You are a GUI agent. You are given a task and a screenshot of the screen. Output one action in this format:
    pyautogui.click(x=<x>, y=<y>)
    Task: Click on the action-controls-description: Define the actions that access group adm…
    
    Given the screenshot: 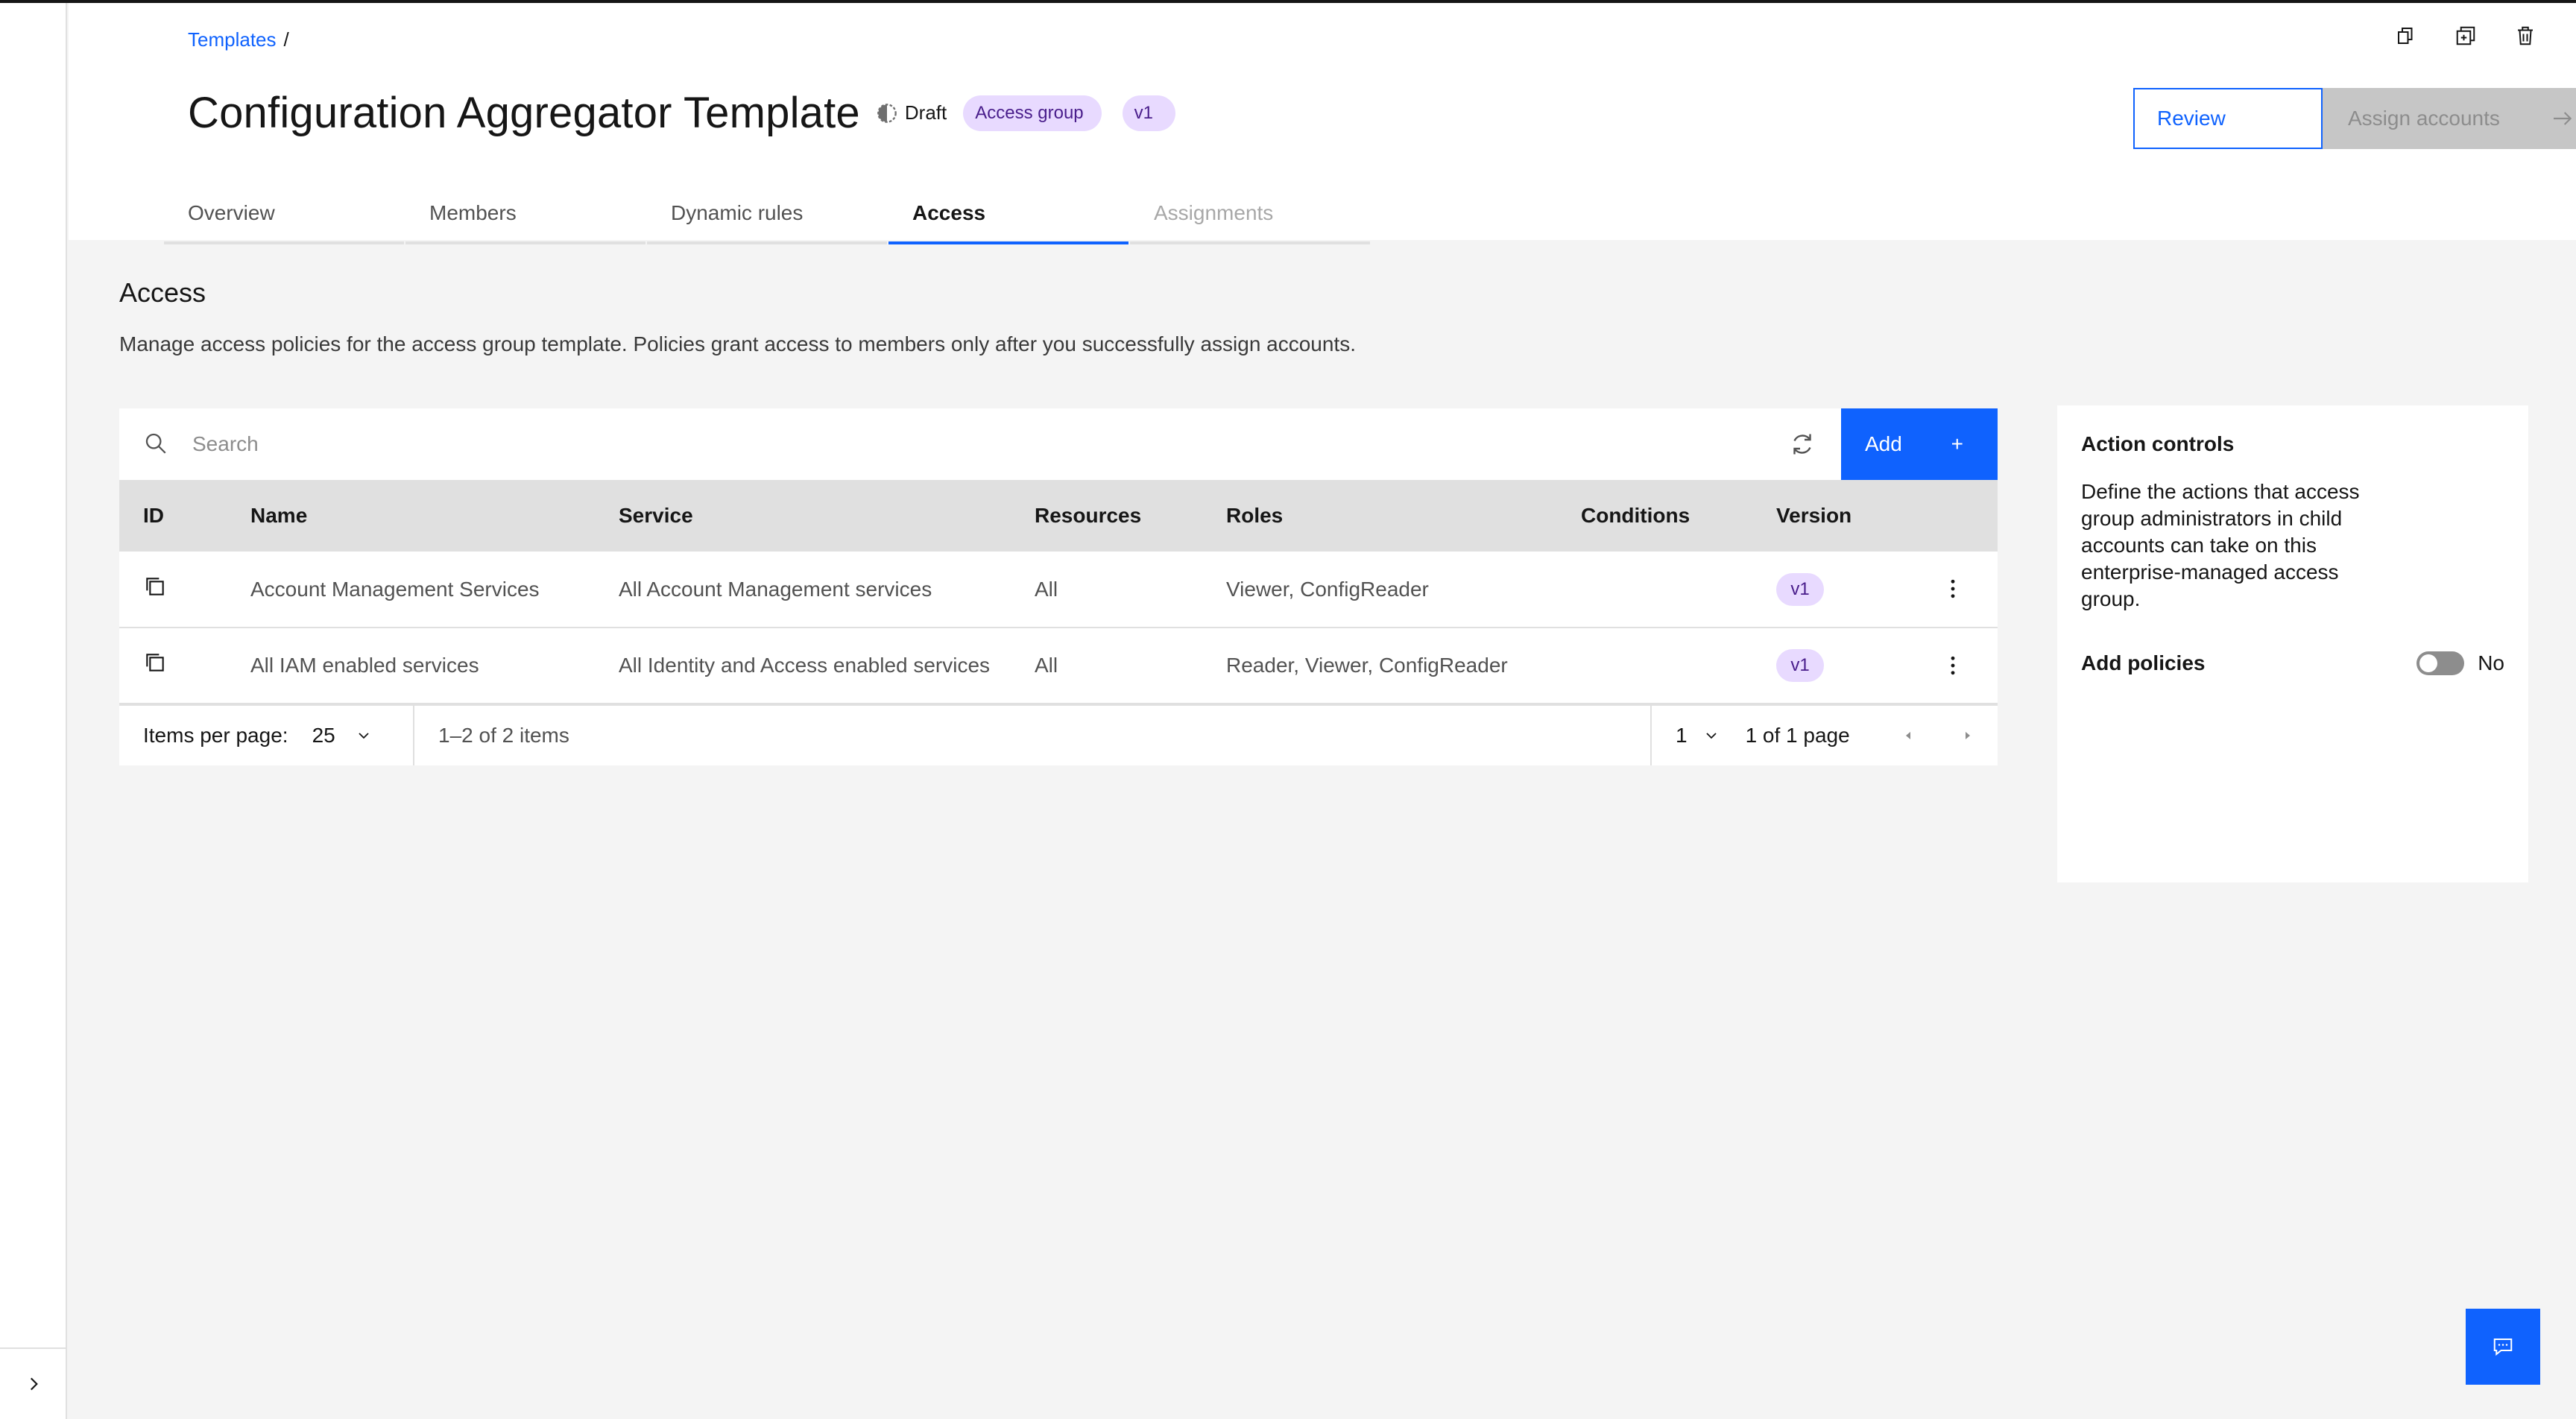 What is the action you would take?
    pyautogui.click(x=2220, y=545)
    